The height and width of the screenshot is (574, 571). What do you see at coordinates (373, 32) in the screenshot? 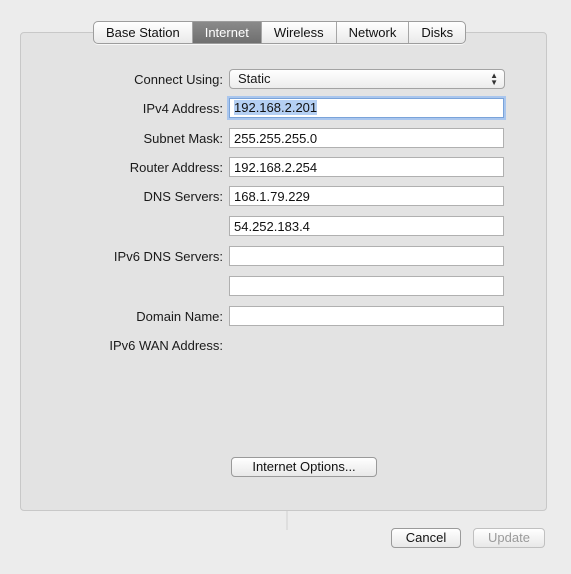
I see `tab-network: Network` at bounding box center [373, 32].